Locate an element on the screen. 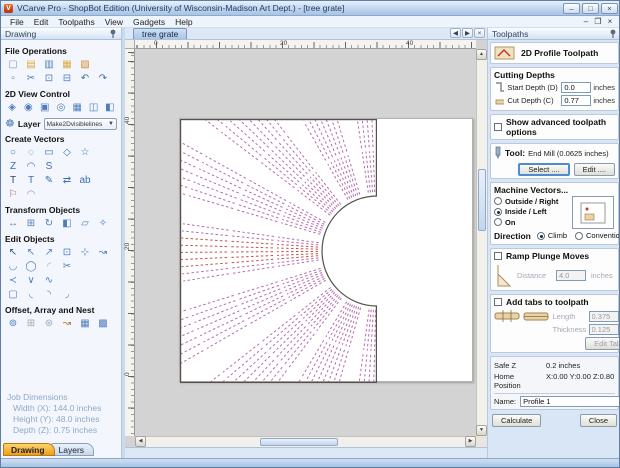 The width and height of the screenshot is (620, 468). nest-parts-icon: ▩ is located at coordinates (103, 323).